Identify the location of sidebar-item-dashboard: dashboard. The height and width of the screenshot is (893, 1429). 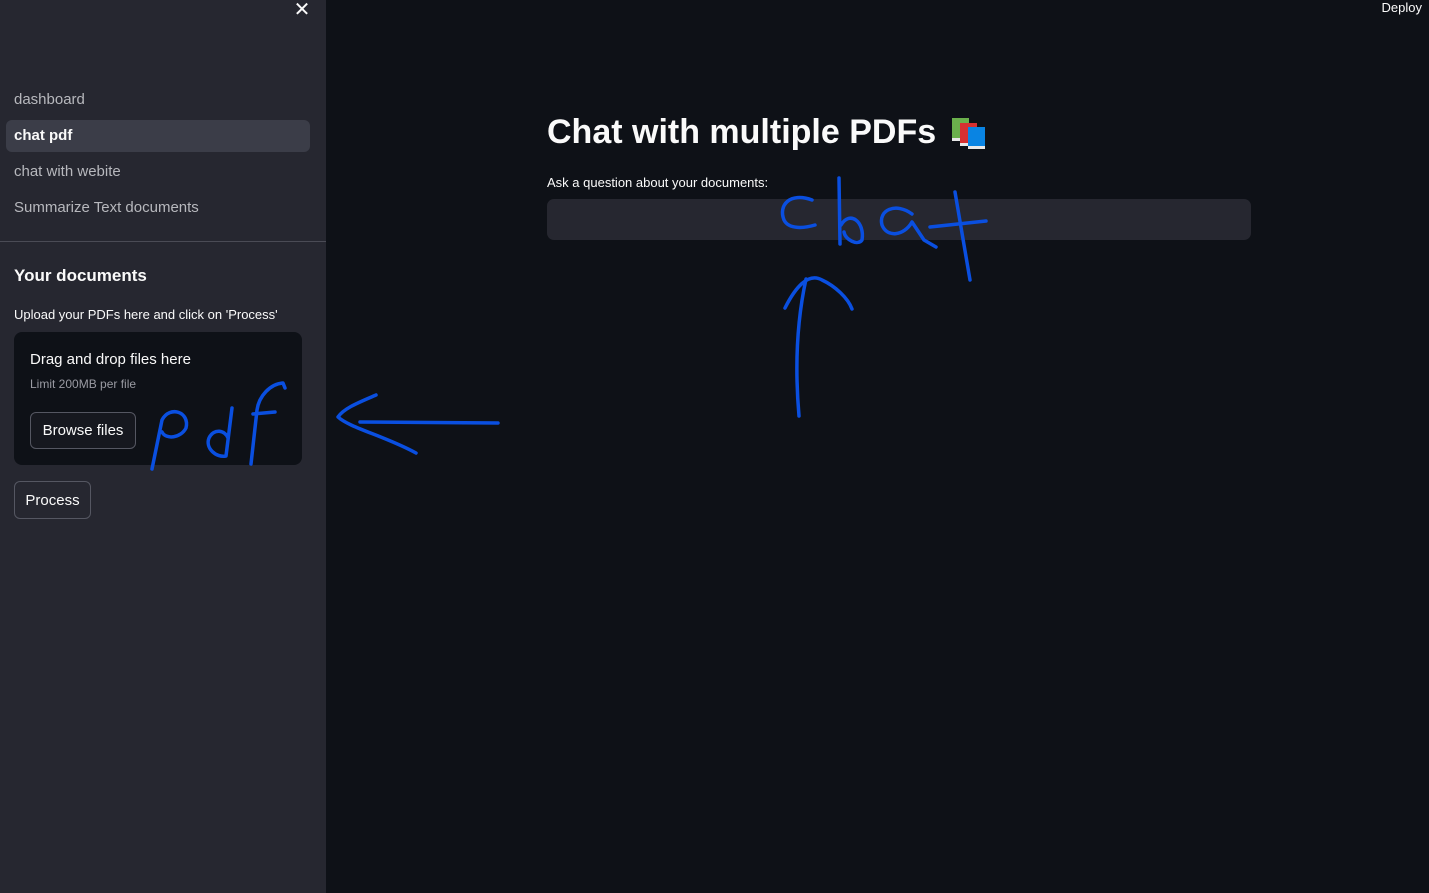
(158, 100).